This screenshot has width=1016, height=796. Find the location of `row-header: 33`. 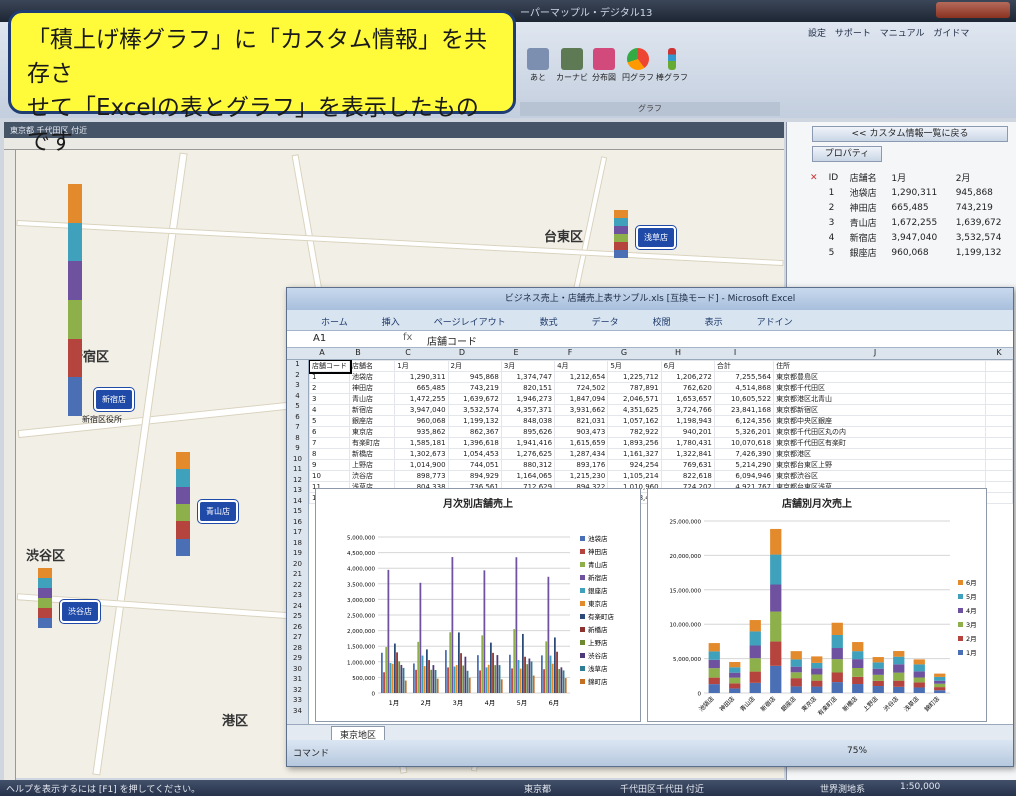

row-header: 33 is located at coordinates (297, 701).